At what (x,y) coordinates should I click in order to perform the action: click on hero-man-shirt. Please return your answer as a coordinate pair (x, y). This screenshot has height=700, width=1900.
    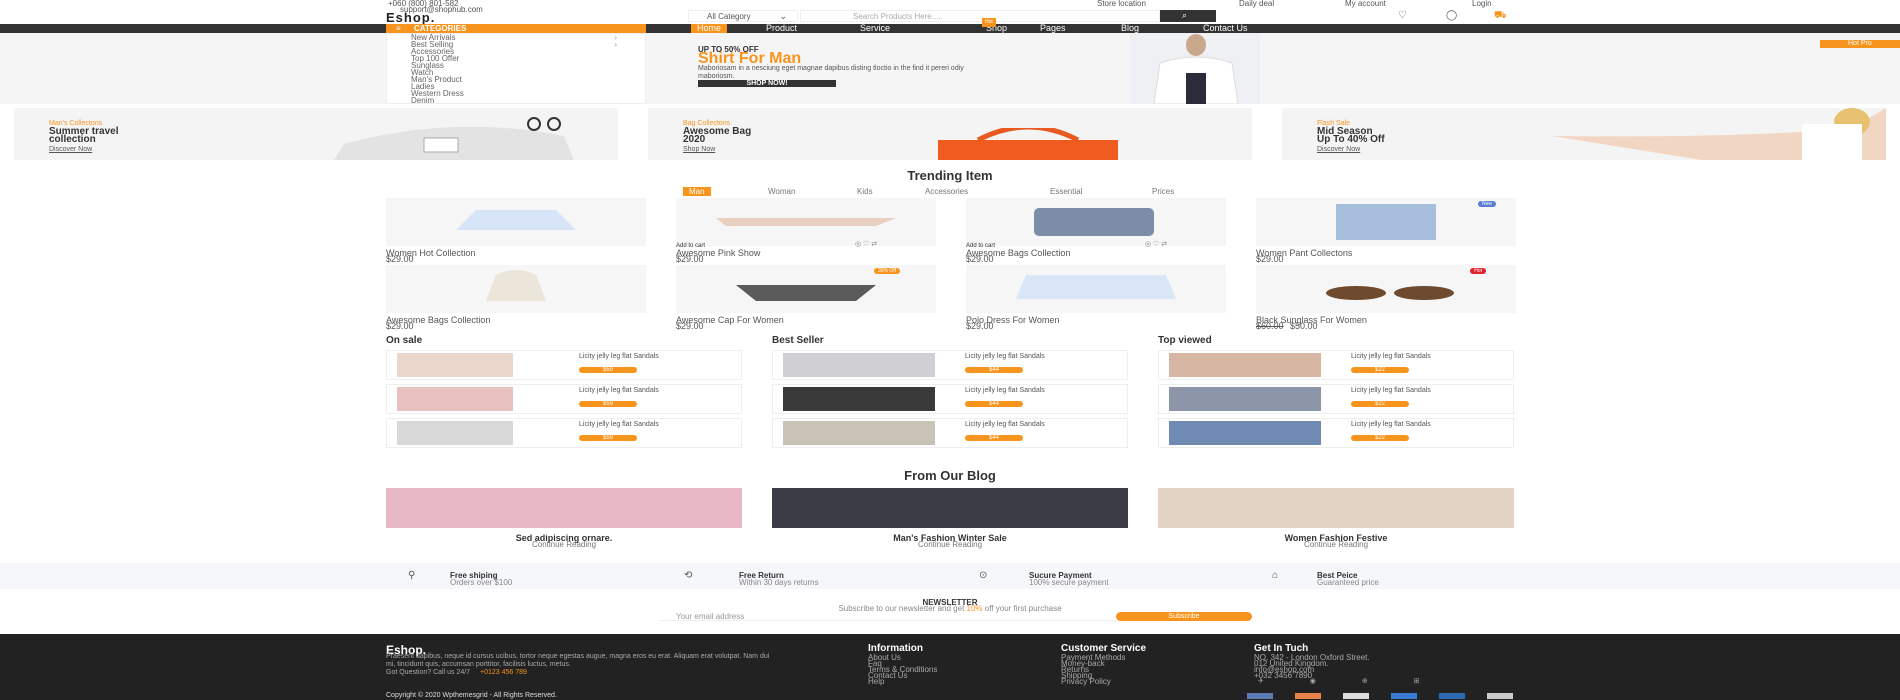
    Looking at the image, I should click on (1196, 69).